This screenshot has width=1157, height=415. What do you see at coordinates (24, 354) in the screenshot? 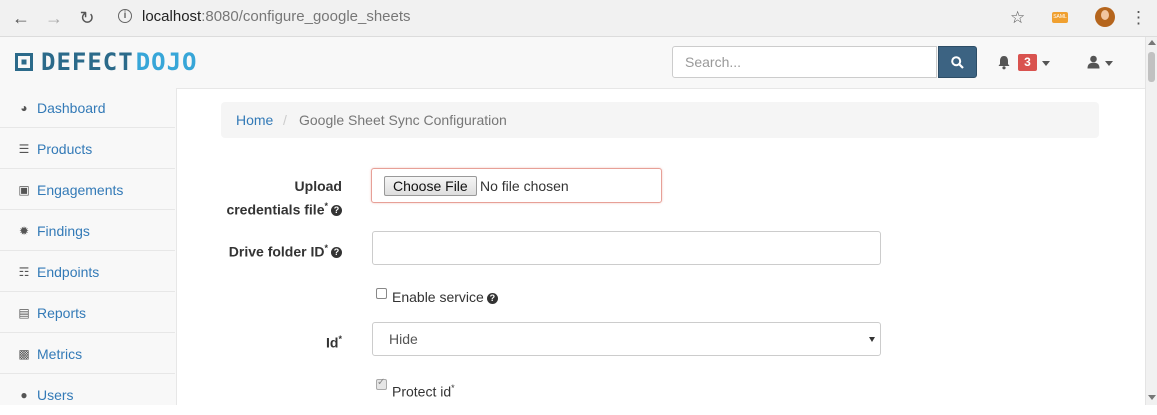
I see `bar-chart-icon: ▩` at bounding box center [24, 354].